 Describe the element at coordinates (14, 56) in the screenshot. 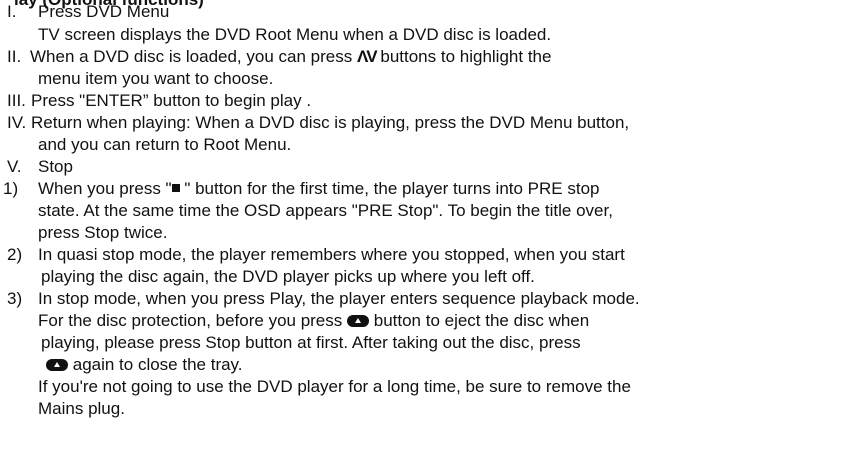

I see `step-2-number: II.` at that location.